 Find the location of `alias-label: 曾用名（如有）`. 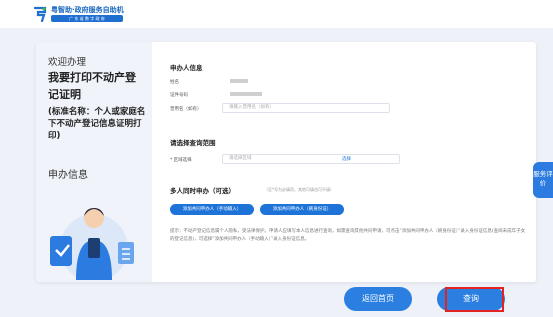

alias-label: 曾用名（如有） is located at coordinates (186, 109).